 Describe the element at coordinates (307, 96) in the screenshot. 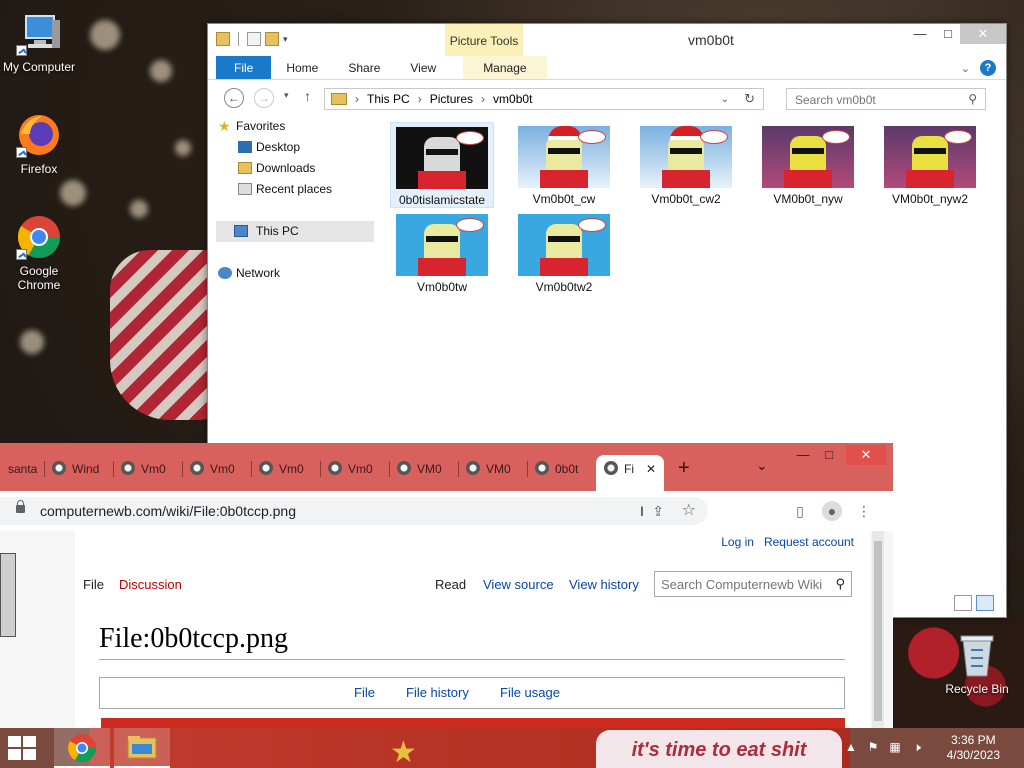

I see `up-button: ↑` at that location.